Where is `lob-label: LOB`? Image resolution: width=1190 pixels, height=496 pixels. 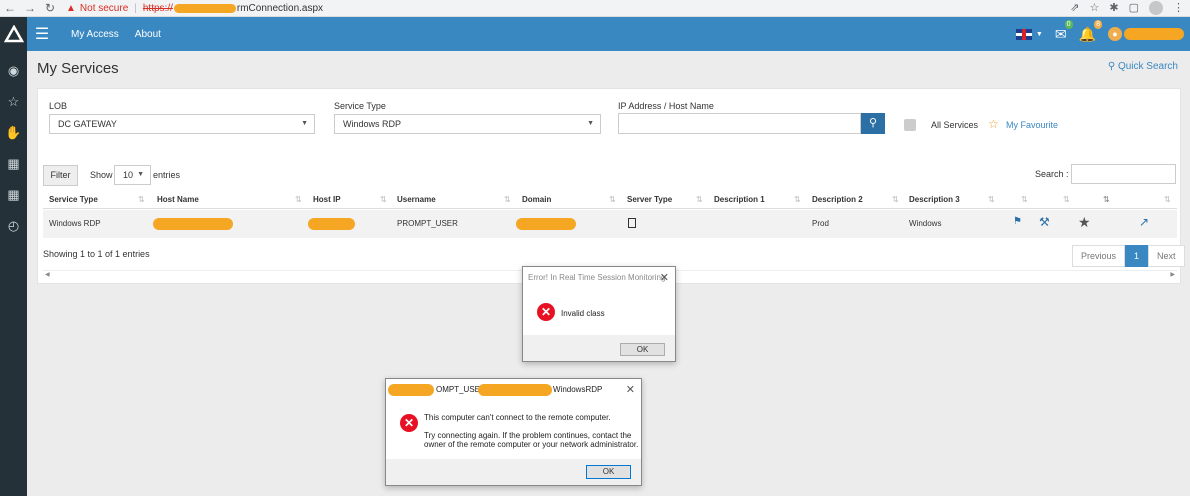
lob-label: LOB is located at coordinates (58, 106).